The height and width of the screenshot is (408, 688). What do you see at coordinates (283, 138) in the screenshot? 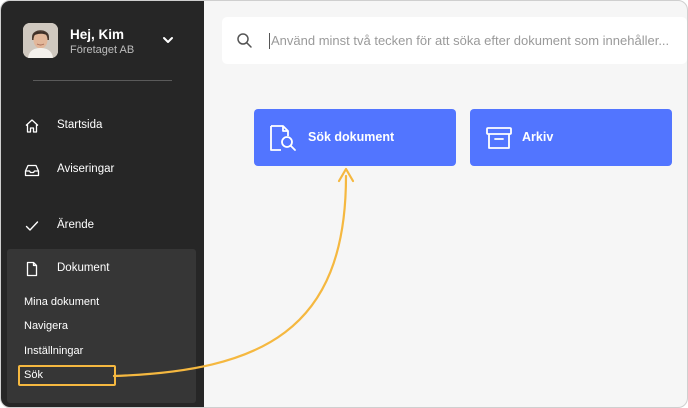
I see `search-document-icon` at bounding box center [283, 138].